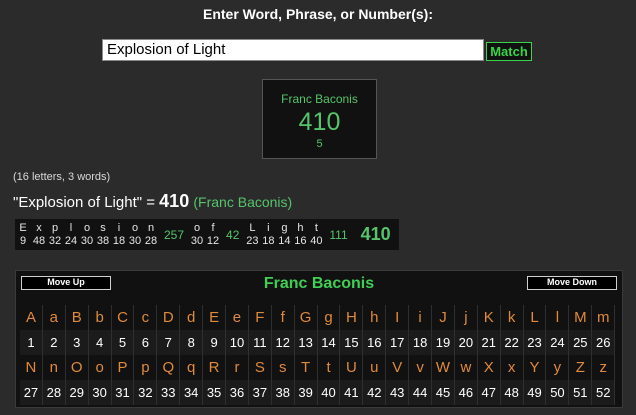  What do you see at coordinates (146, 367) in the screenshot?
I see `cipher-letter-cell: p` at bounding box center [146, 367].